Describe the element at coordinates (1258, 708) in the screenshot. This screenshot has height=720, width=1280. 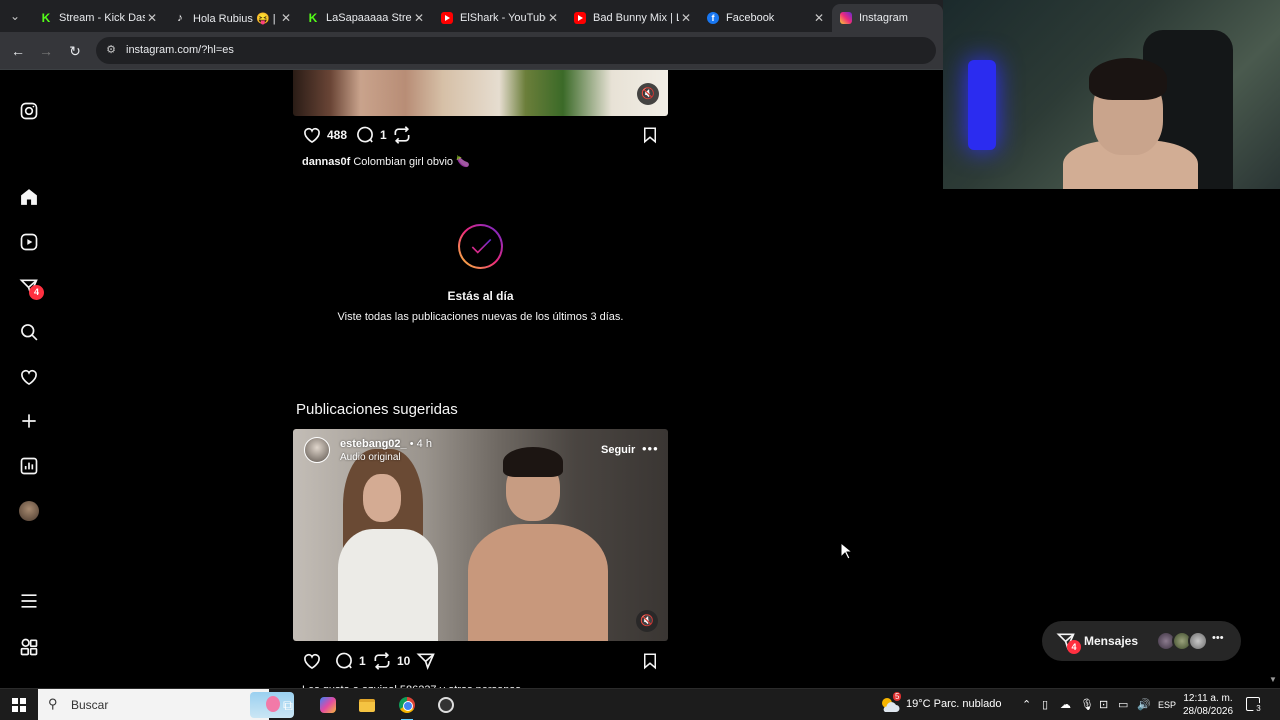
I see `notification-count: 3` at that location.